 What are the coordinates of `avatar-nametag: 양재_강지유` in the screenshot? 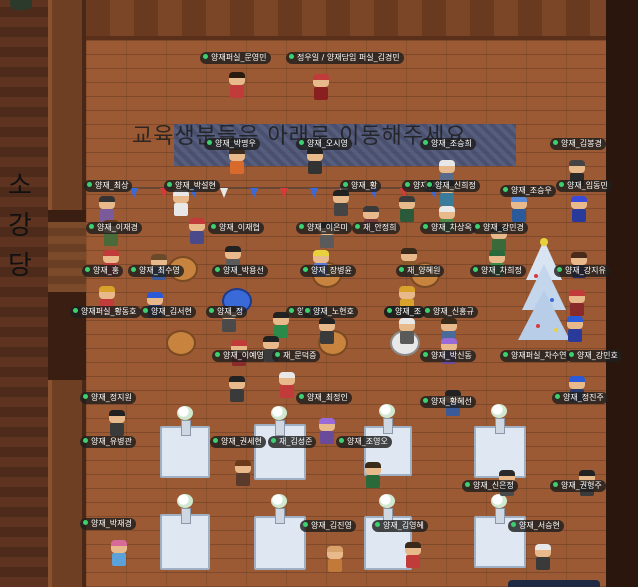 It's located at (582, 271).